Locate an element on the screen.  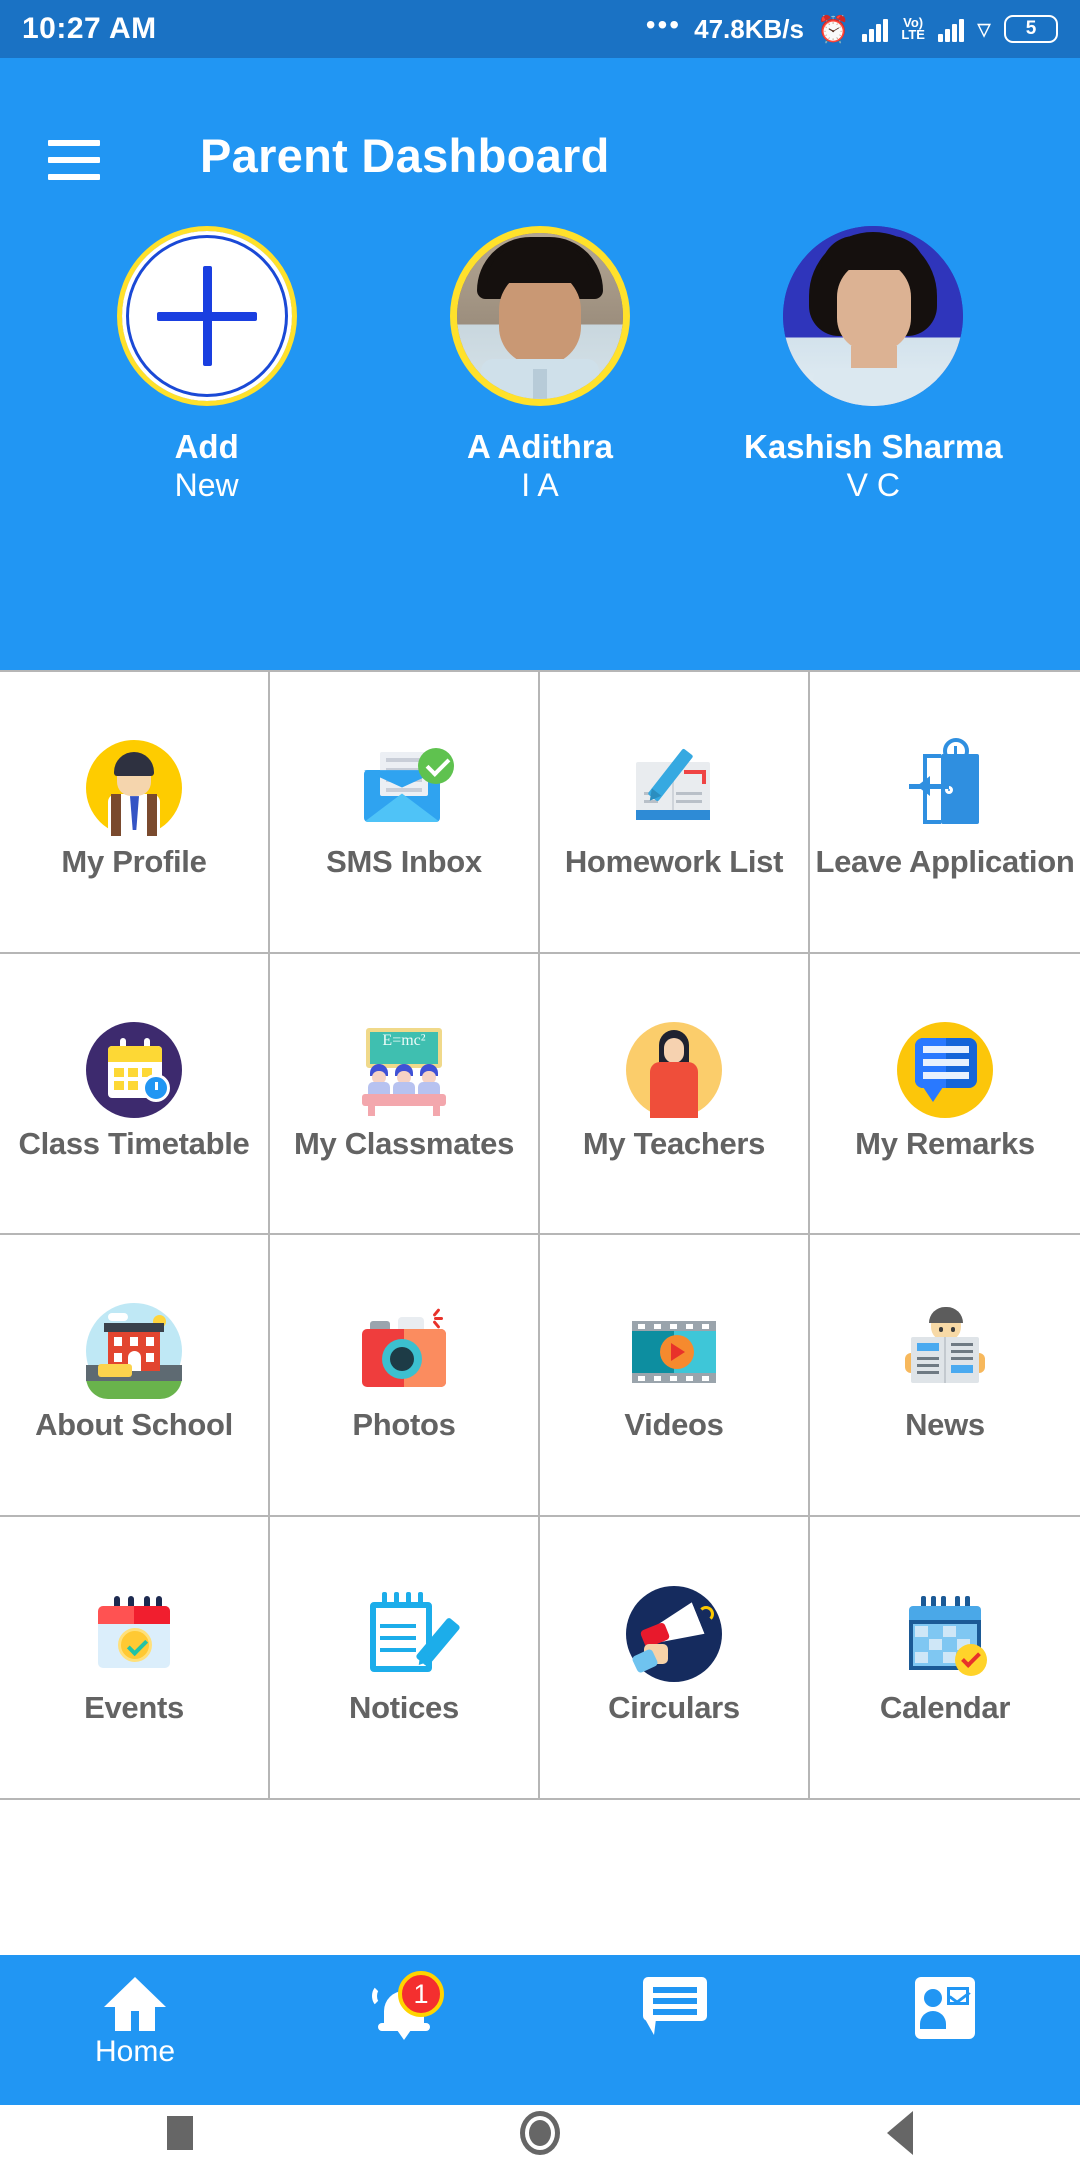
menu-item-label: Class Timetable is located at coordinates (134, 1143).